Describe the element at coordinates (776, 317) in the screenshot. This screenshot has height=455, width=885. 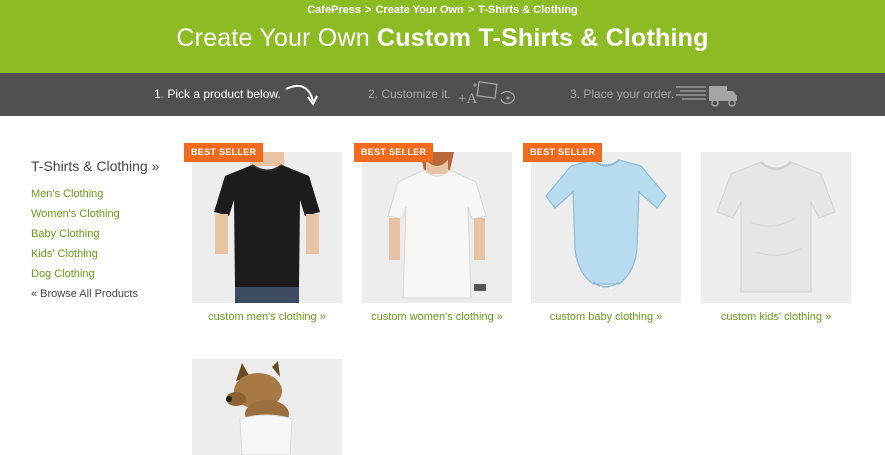
I see `custom-kids-clothing-link: custom kids' clothing »` at that location.